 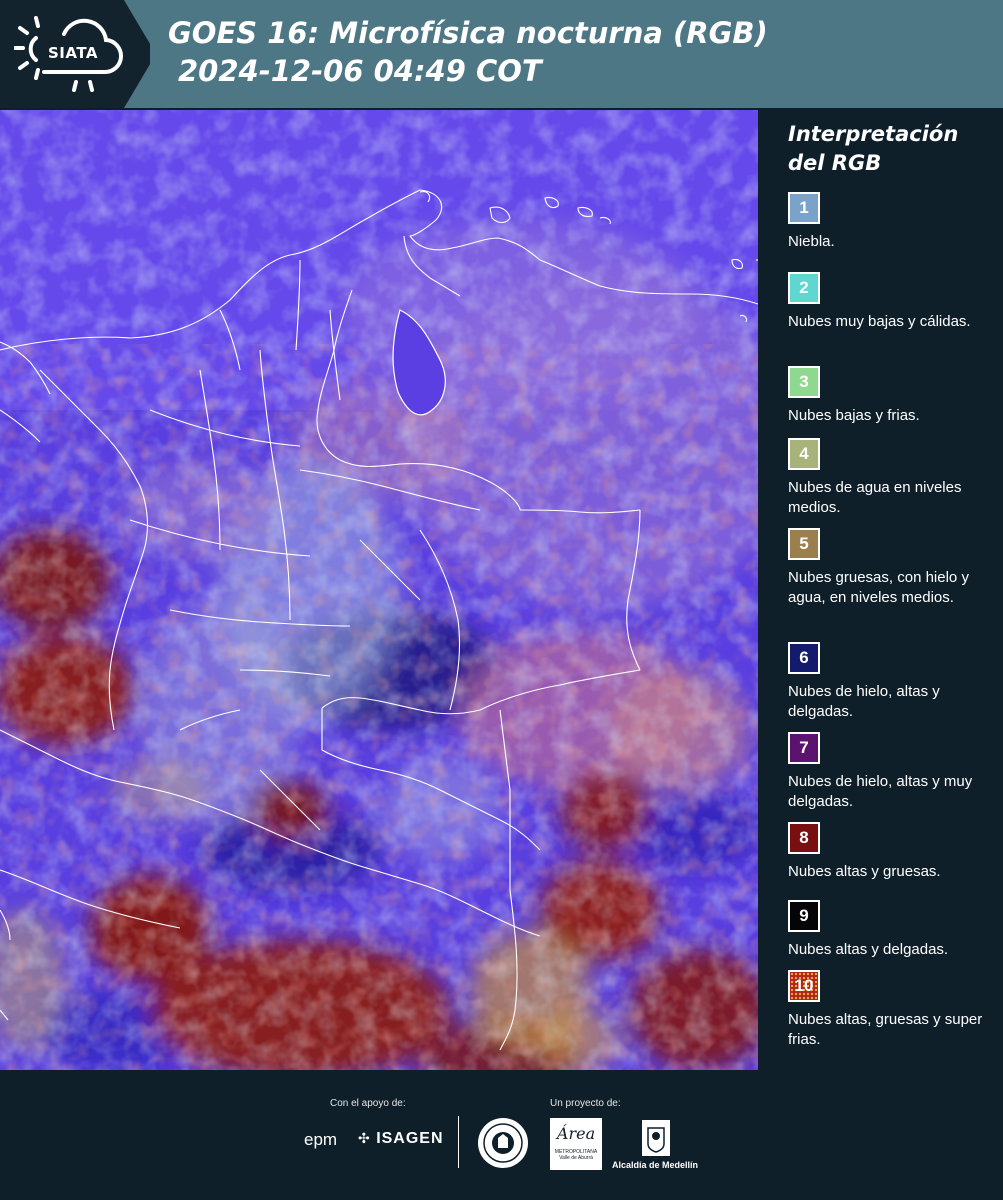 I want to click on legend-item-1: 1 Niebla., so click(x=888, y=222).